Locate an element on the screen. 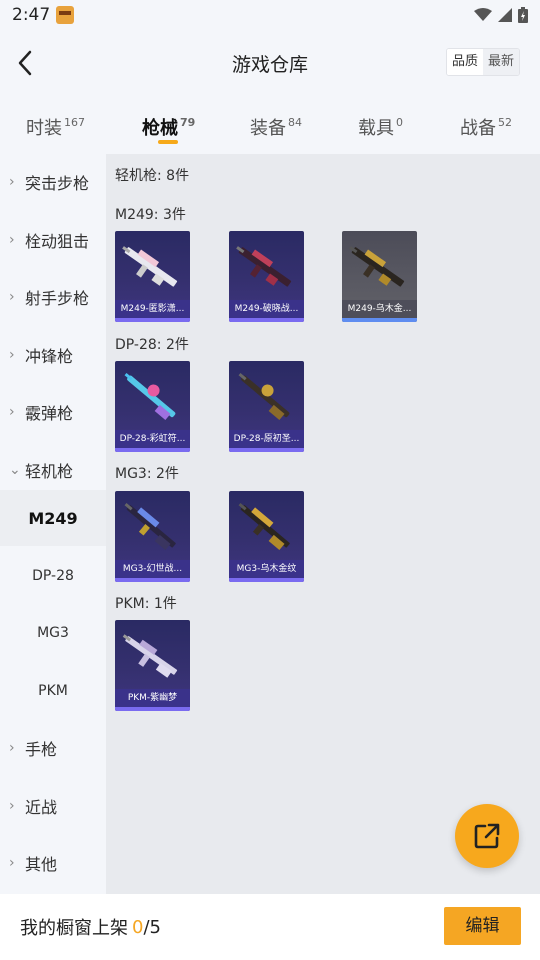 The width and height of the screenshot is (540, 960). sort-toggle: 品质 最新 is located at coordinates (482, 62).